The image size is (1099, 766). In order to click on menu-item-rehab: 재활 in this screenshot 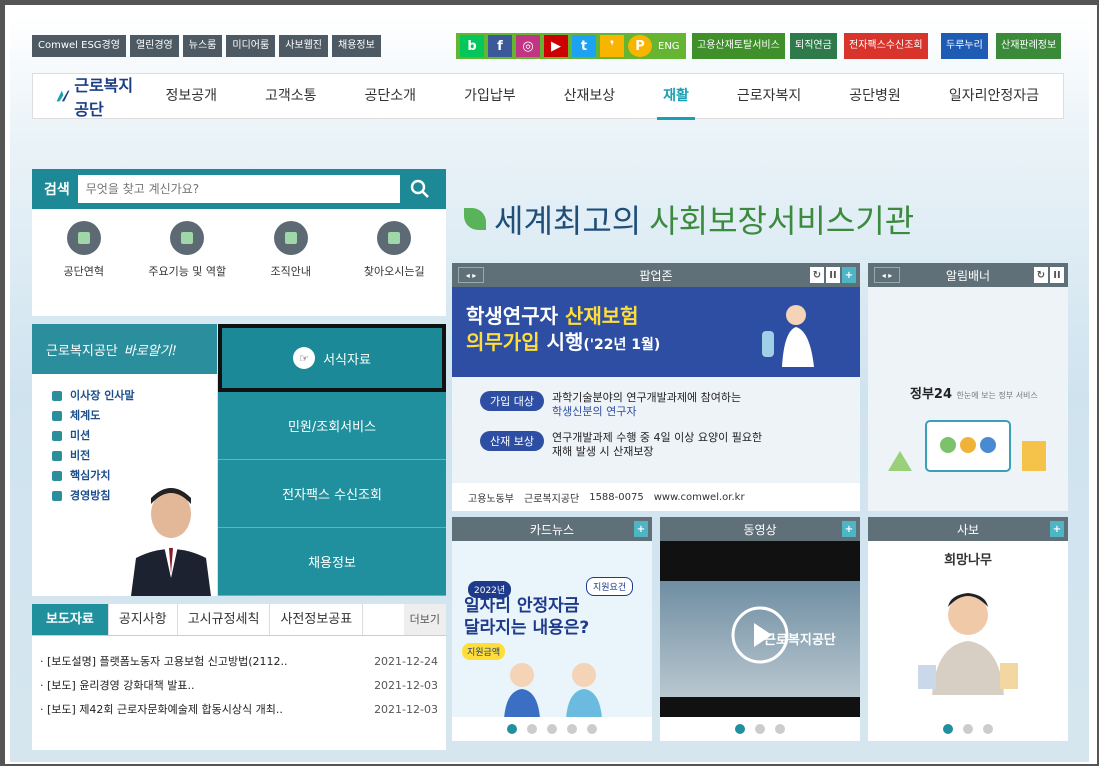, I will do `click(676, 96)`.